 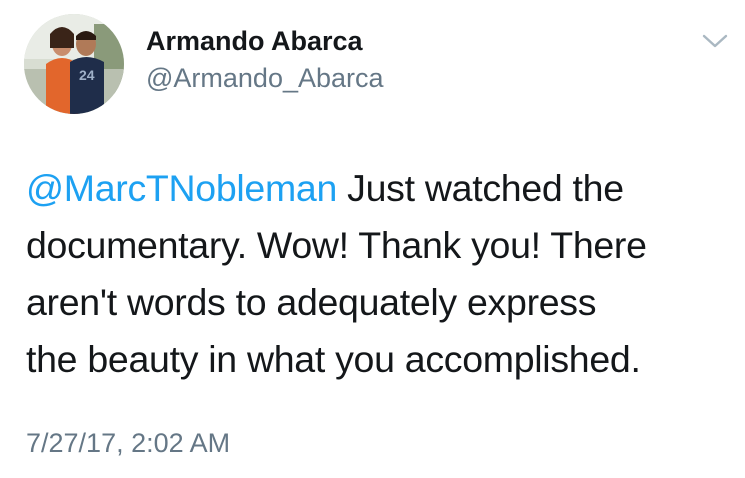 What do you see at coordinates (480, 188) in the screenshot?
I see `tweet-text-segment: Just watched the` at bounding box center [480, 188].